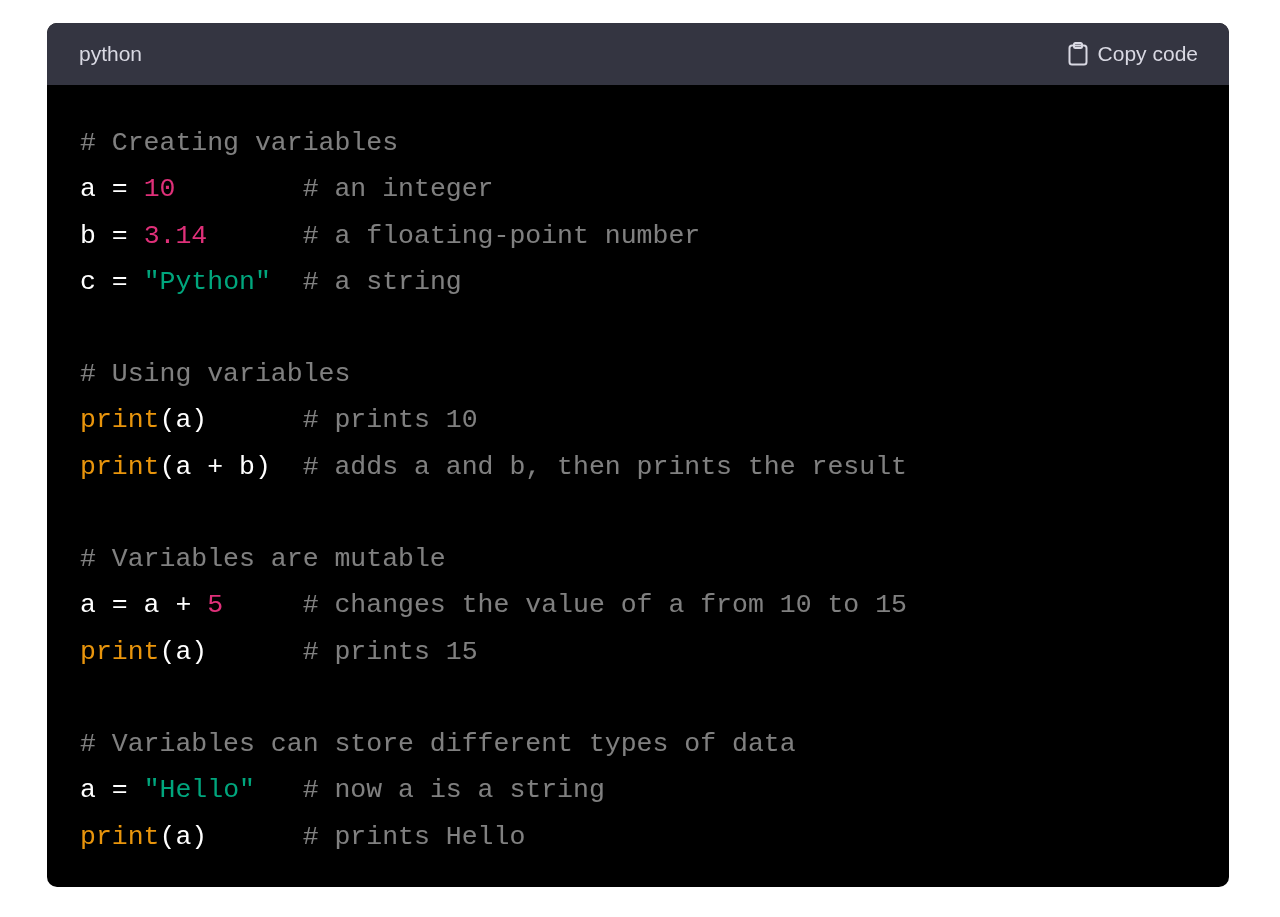  Describe the element at coordinates (104, 235) in the screenshot. I see `code-text: b =` at that location.